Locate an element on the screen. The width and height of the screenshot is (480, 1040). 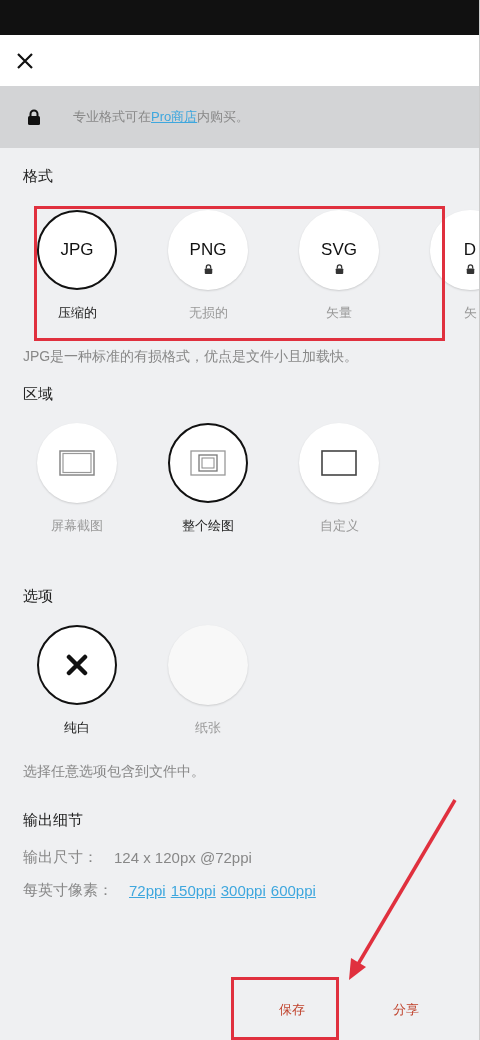
section-title: 输出细节 is located at coordinates (53, 820).